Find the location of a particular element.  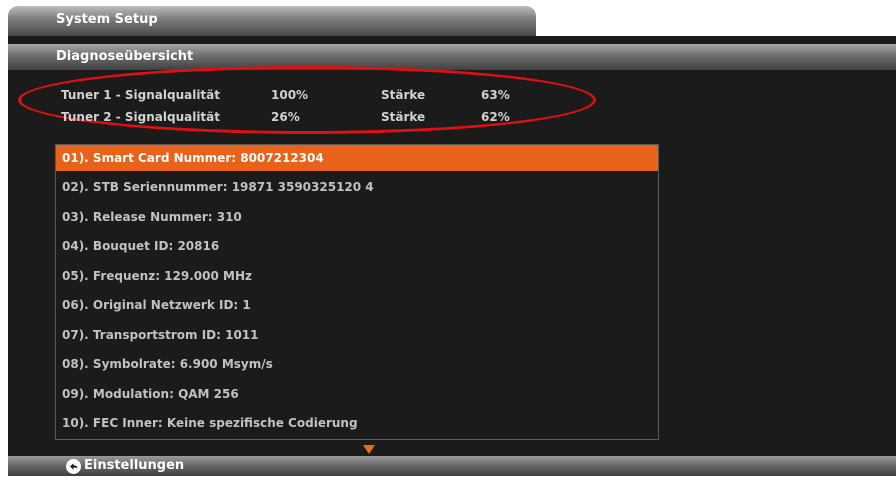

list-item-09: 09). Modulation: QAM 256 is located at coordinates (357, 394).